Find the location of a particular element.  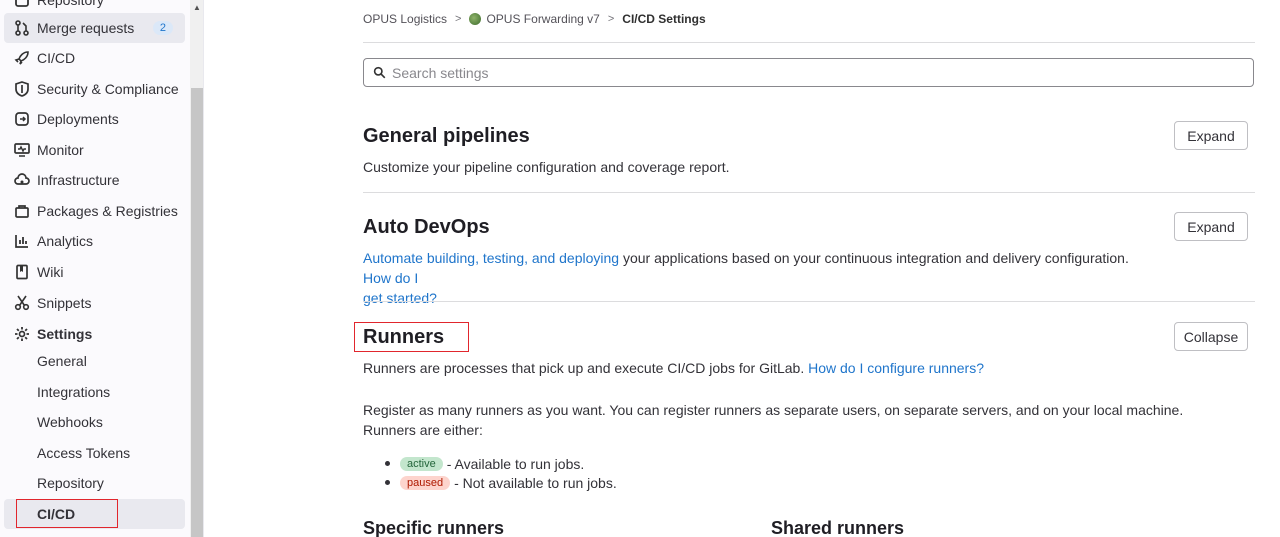

highlight-box-runners is located at coordinates (411, 337).